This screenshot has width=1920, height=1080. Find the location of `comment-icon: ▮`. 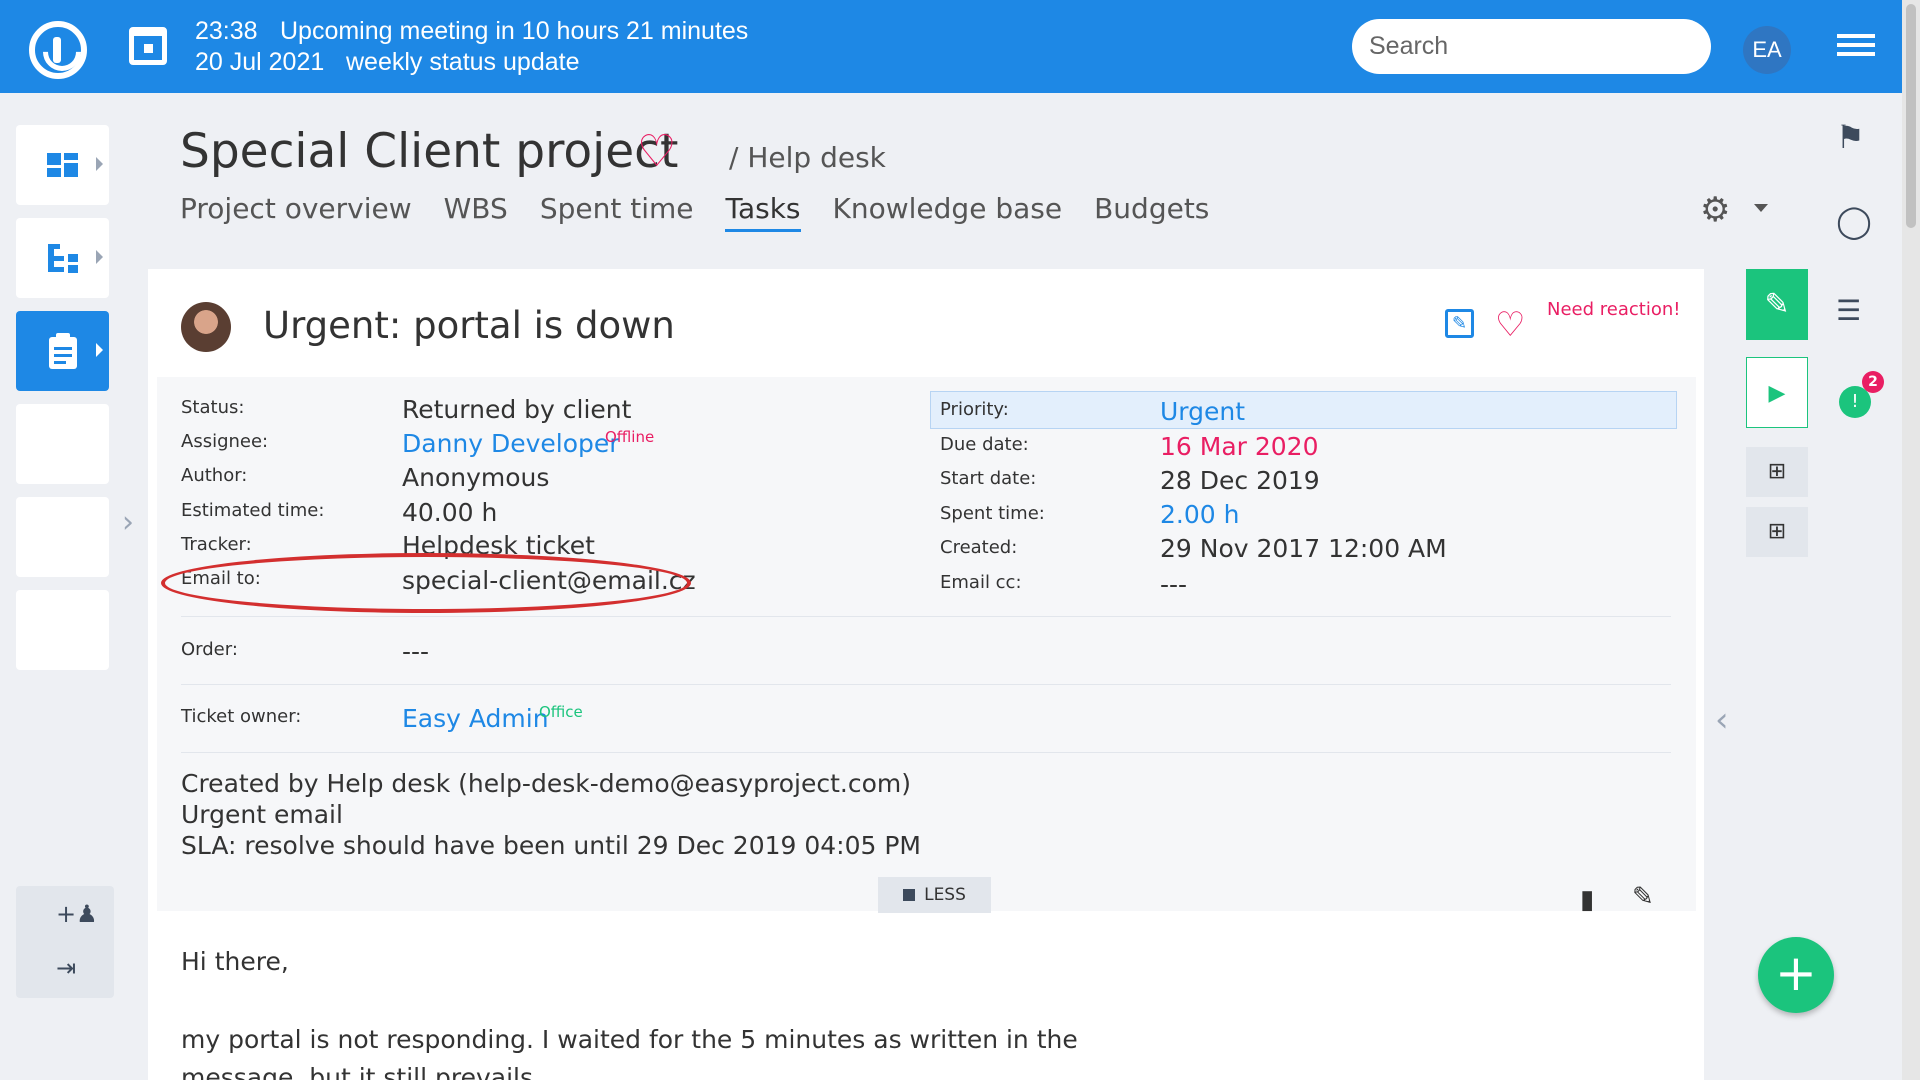

comment-icon: ▮ is located at coordinates (1587, 900).